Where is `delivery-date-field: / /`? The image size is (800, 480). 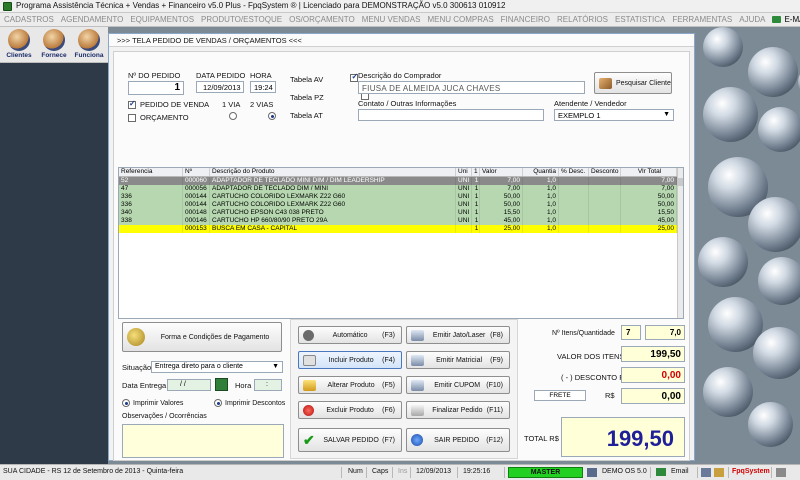 delivery-date-field: / / is located at coordinates (189, 385).